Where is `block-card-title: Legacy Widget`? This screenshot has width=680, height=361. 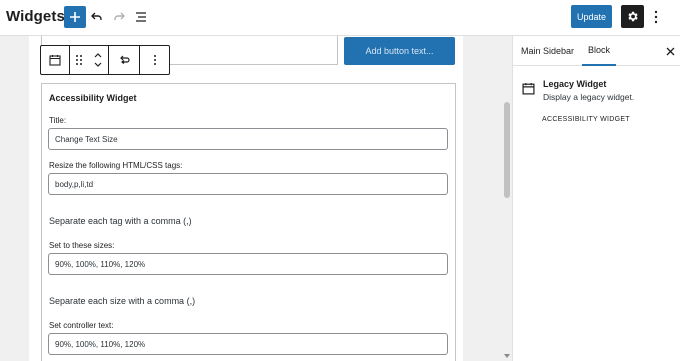 block-card-title: Legacy Widget is located at coordinates (575, 84).